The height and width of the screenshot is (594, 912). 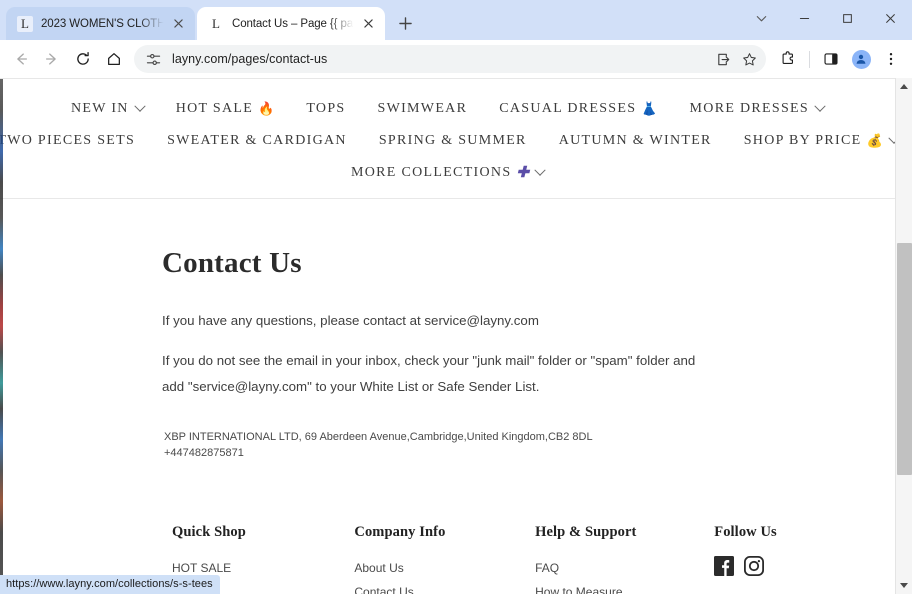 What do you see at coordinates (83, 59) in the screenshot?
I see `reload-button` at bounding box center [83, 59].